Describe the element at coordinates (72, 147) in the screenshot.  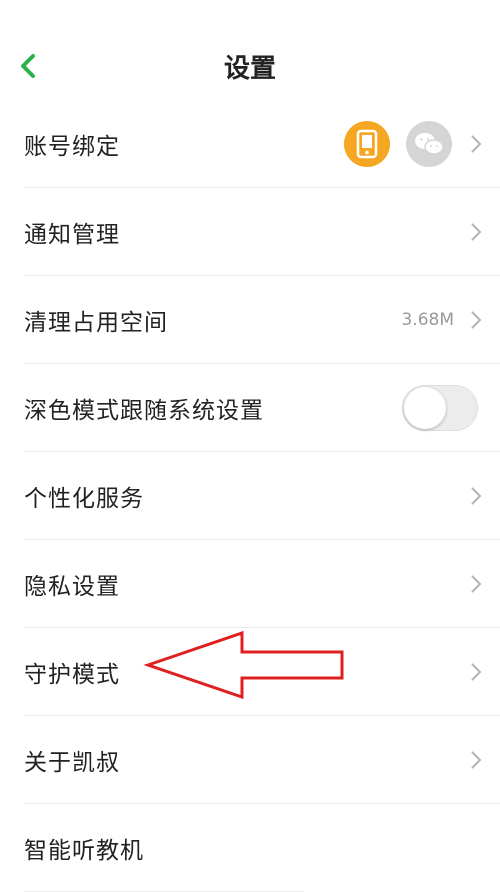
I see `row-label: 账号绑定` at that location.